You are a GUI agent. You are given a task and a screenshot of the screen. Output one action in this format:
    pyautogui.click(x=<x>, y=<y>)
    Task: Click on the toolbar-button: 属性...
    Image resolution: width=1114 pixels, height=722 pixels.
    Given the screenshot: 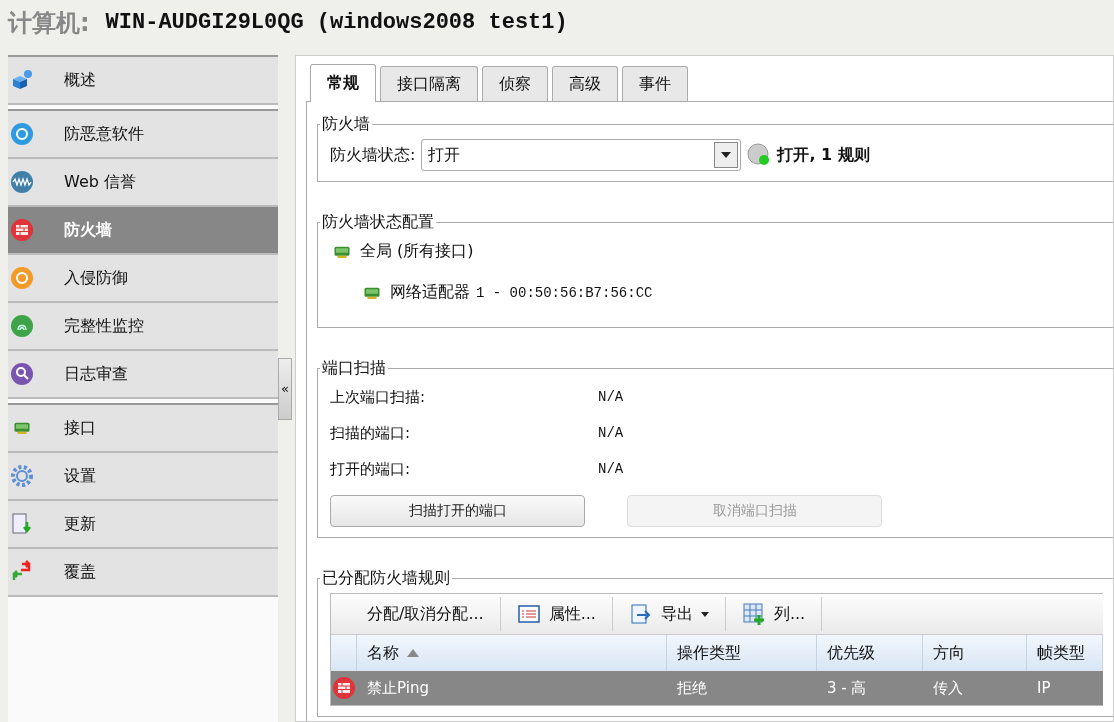 What is the action you would take?
    pyautogui.click(x=556, y=614)
    